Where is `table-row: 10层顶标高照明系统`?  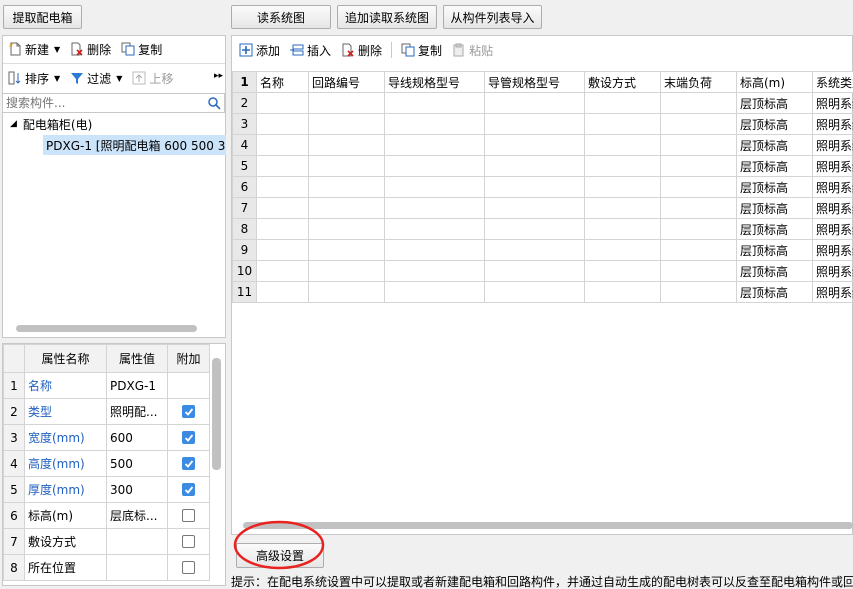 table-row: 10层顶标高照明系统 is located at coordinates (543, 271).